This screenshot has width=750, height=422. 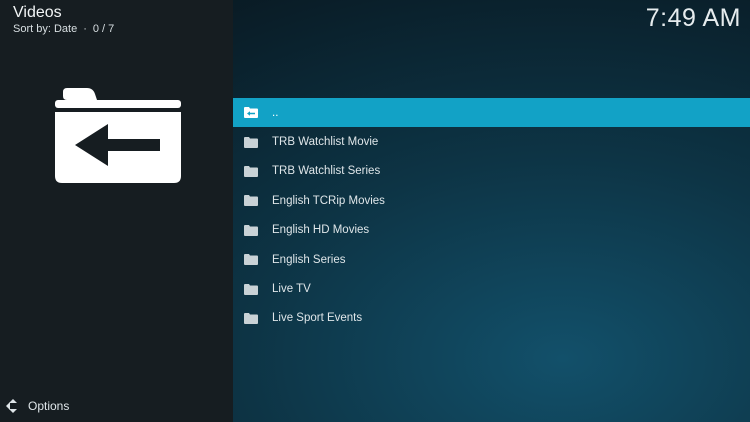 I want to click on list-item-label: Live Sport Events, so click(x=317, y=318).